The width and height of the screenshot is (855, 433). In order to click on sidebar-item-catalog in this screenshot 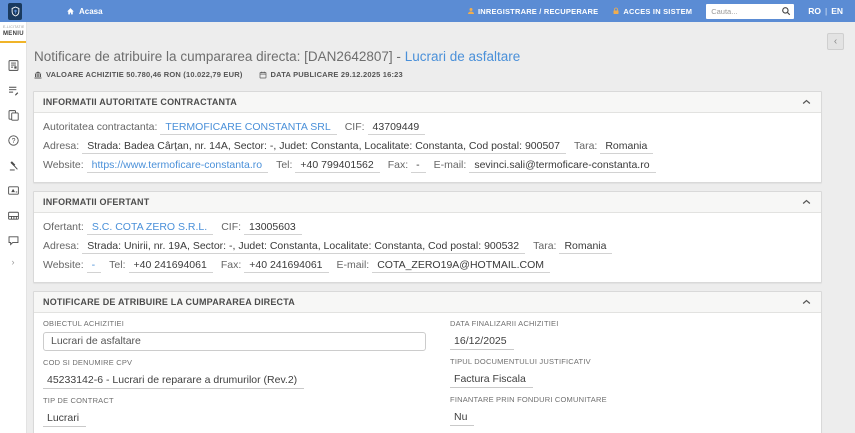, I will do `click(13, 190)`.